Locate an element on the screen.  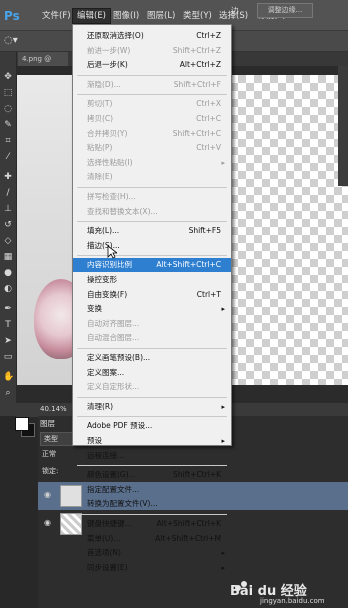
menu-item-label: 同步设置(E) is located at coordinates (107, 567).